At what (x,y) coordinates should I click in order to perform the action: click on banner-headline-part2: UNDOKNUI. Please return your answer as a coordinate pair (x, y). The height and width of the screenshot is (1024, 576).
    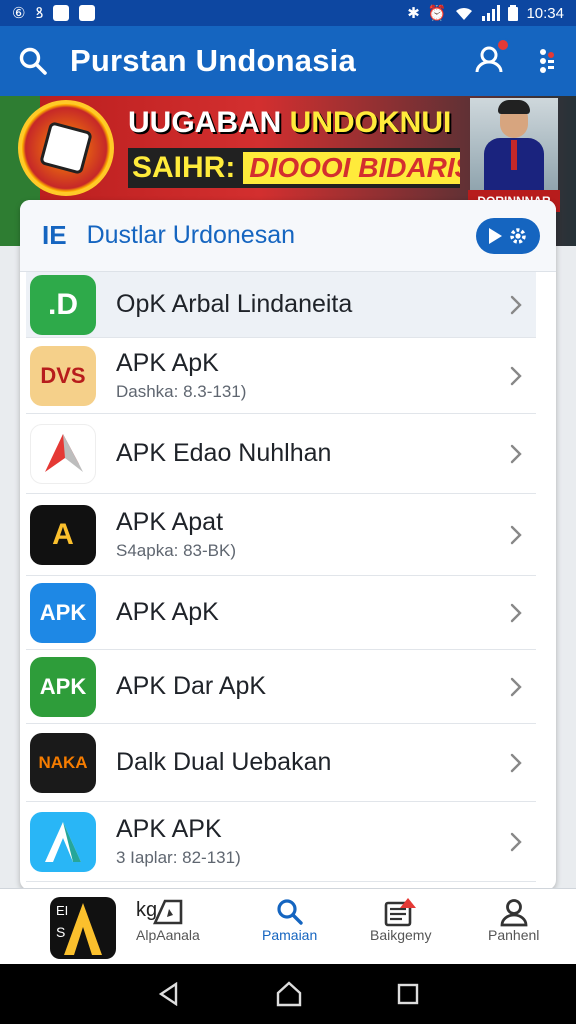
    Looking at the image, I should click on (370, 122).